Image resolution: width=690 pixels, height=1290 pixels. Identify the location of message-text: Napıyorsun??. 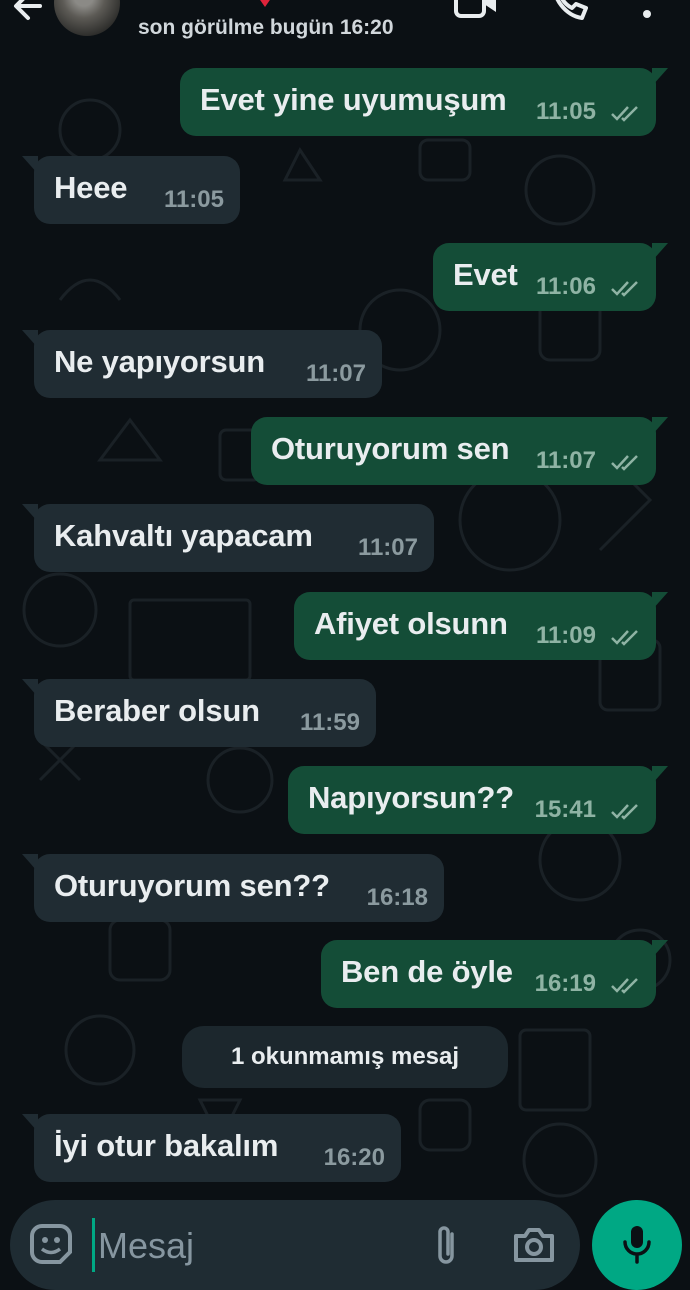
(411, 797).